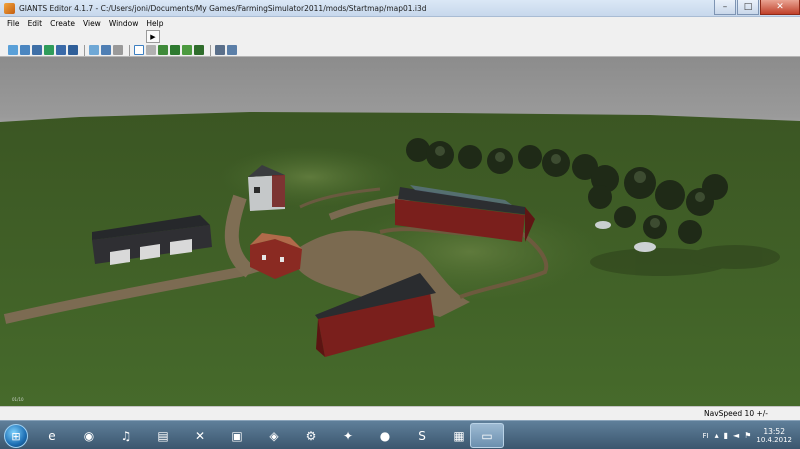 The width and height of the screenshot is (800, 449). Describe the element at coordinates (400, 23) in the screenshot. I see `menu-bar: File Edit Create View Window Help` at that location.